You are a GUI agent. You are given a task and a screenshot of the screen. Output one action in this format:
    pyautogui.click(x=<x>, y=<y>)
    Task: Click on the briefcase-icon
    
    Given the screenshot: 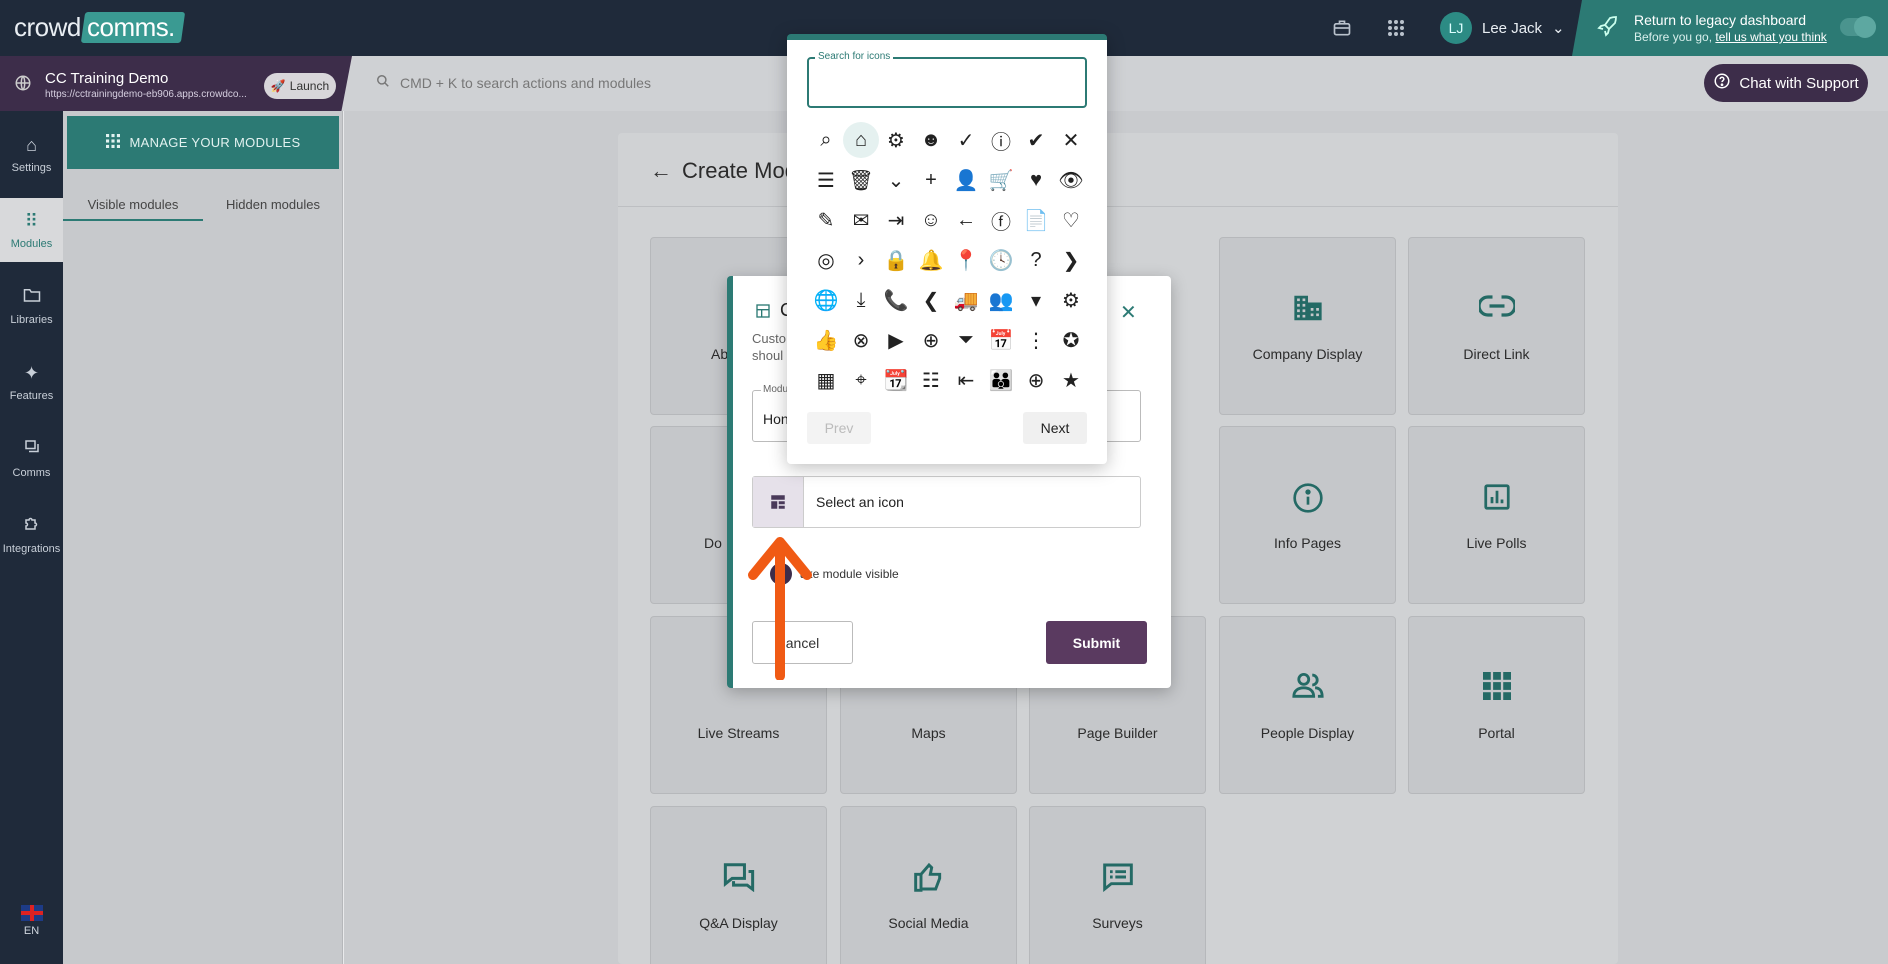 What is the action you would take?
    pyautogui.click(x=1342, y=28)
    